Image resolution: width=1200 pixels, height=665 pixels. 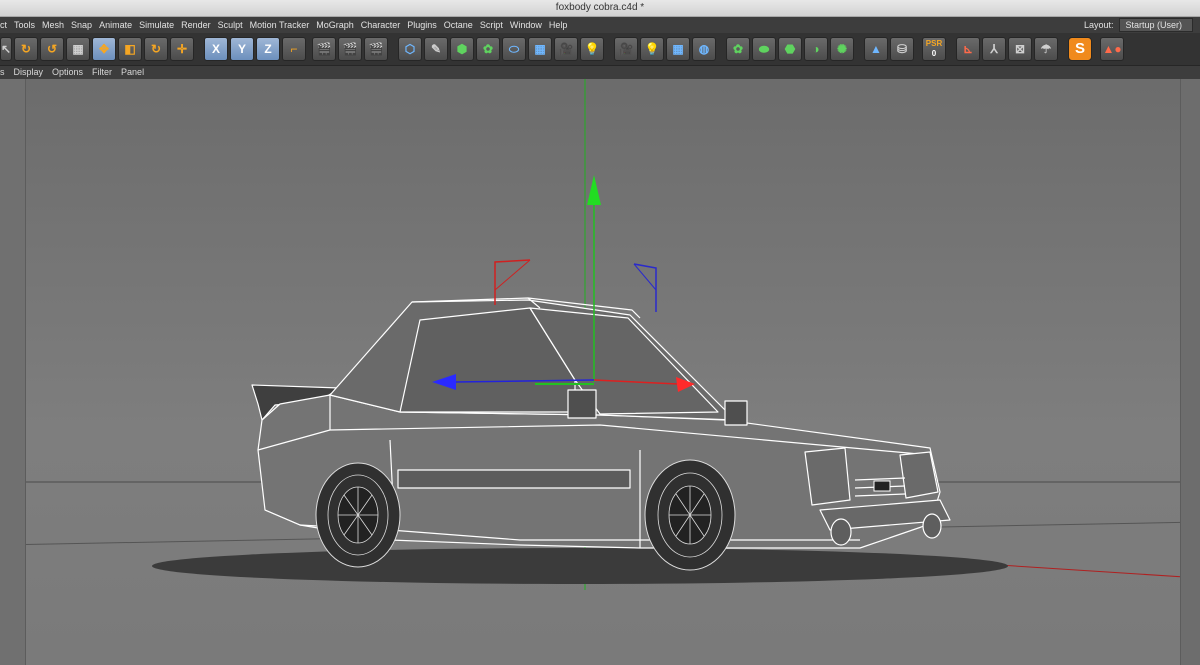 I want to click on menu-item-tools: Tools, so click(x=24, y=25).